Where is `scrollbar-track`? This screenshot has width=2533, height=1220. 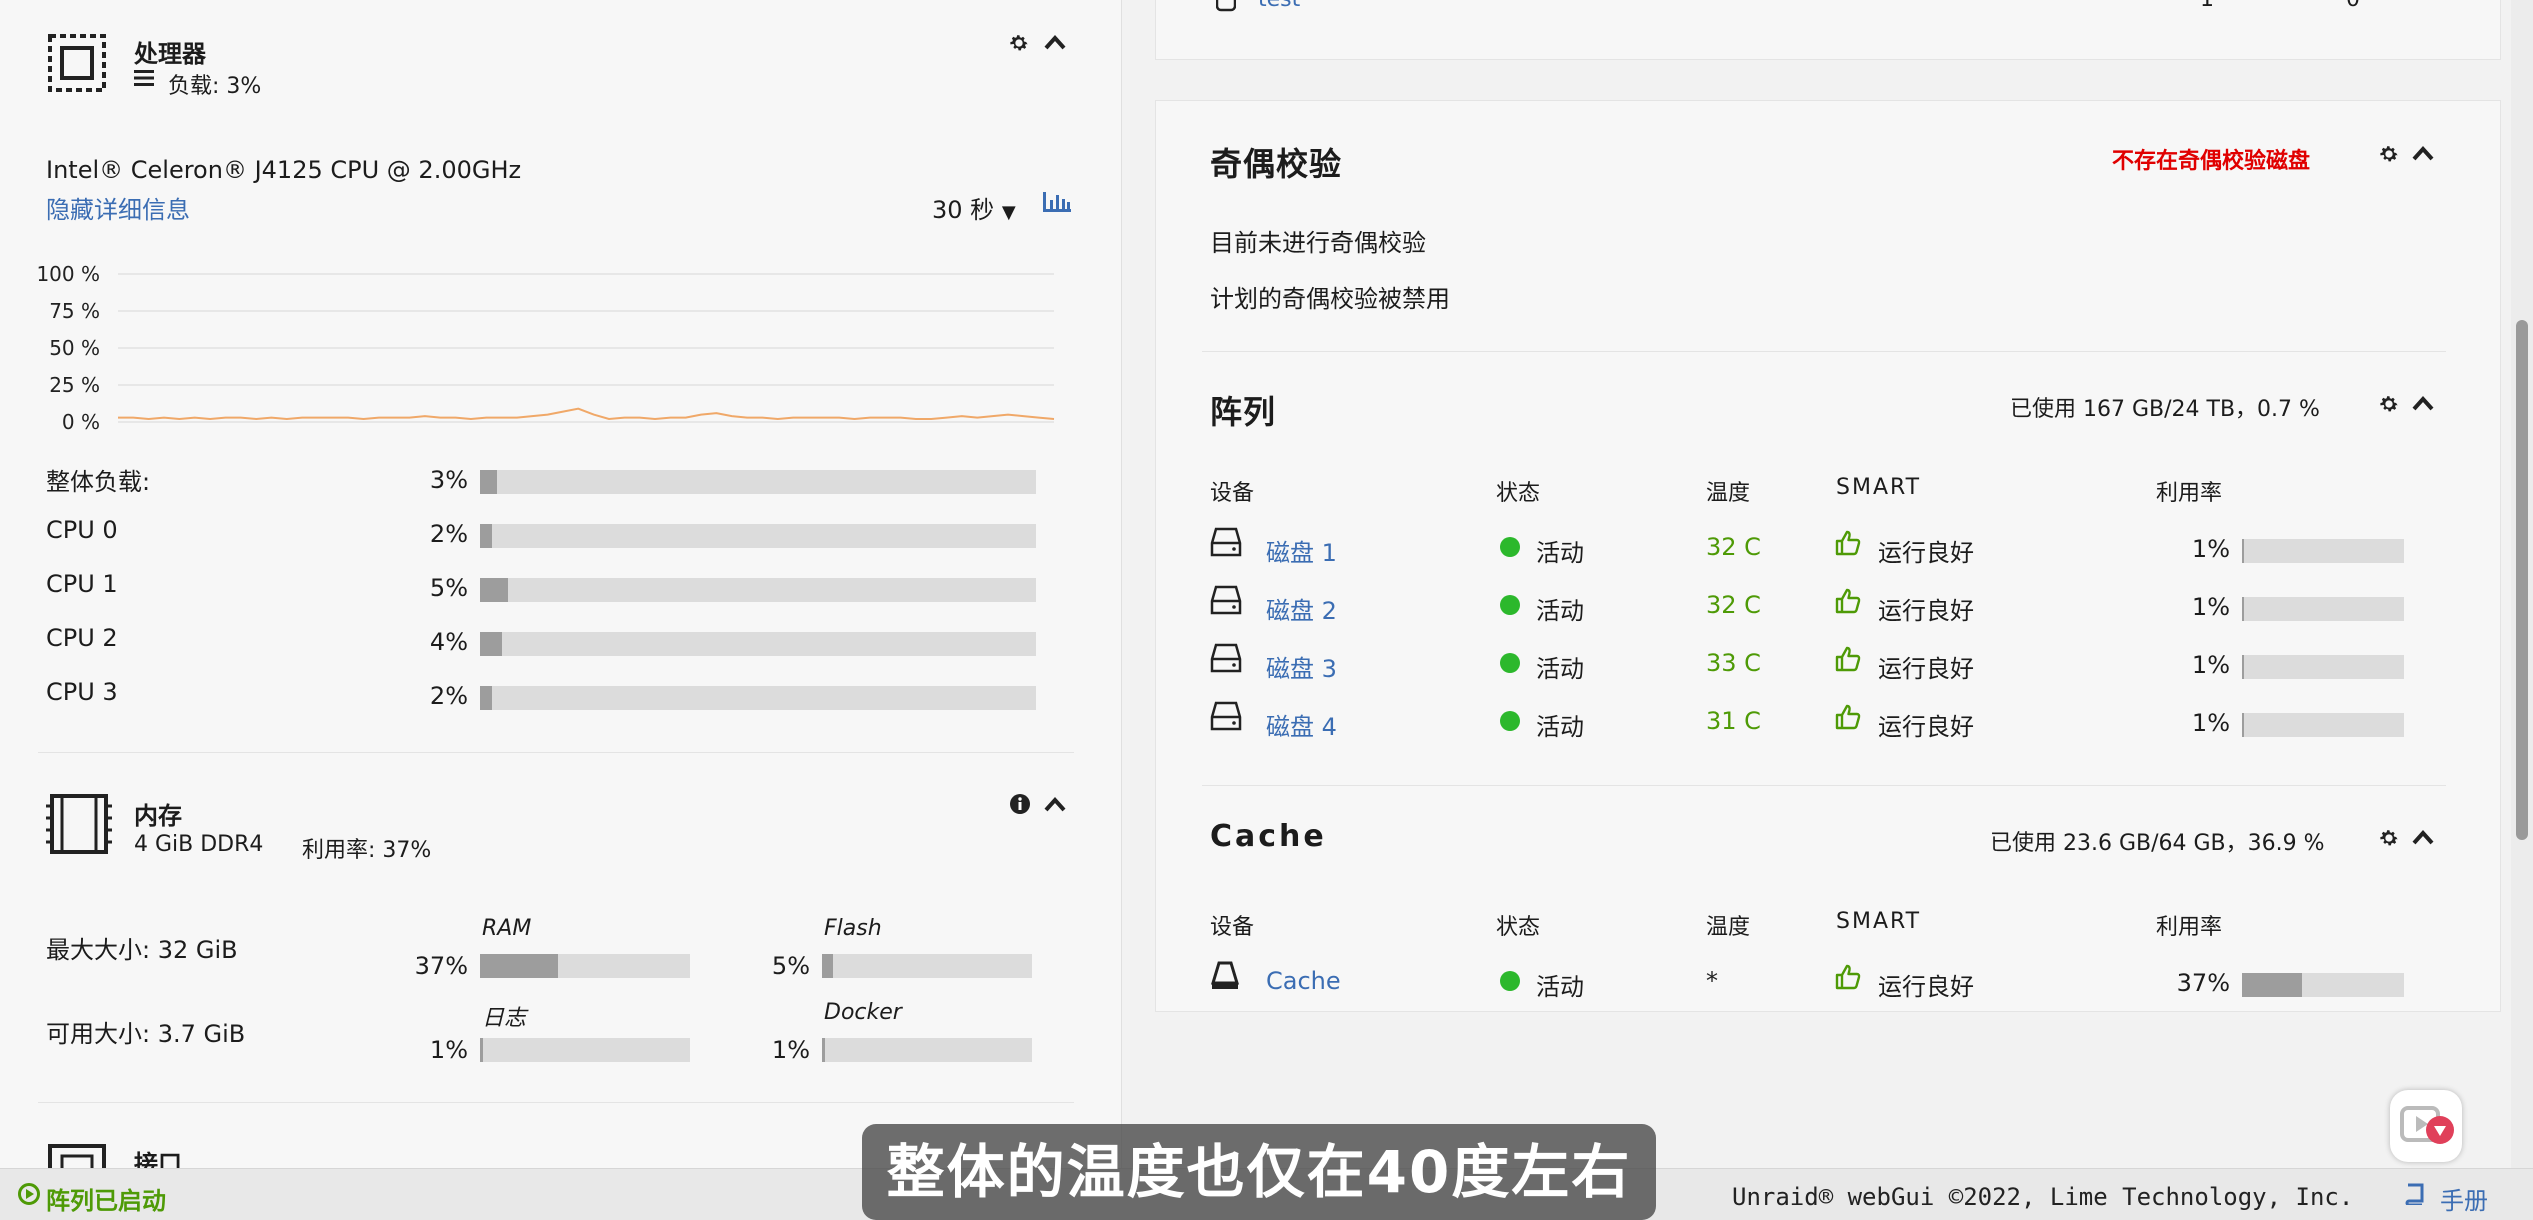 scrollbar-track is located at coordinates (2522, 584).